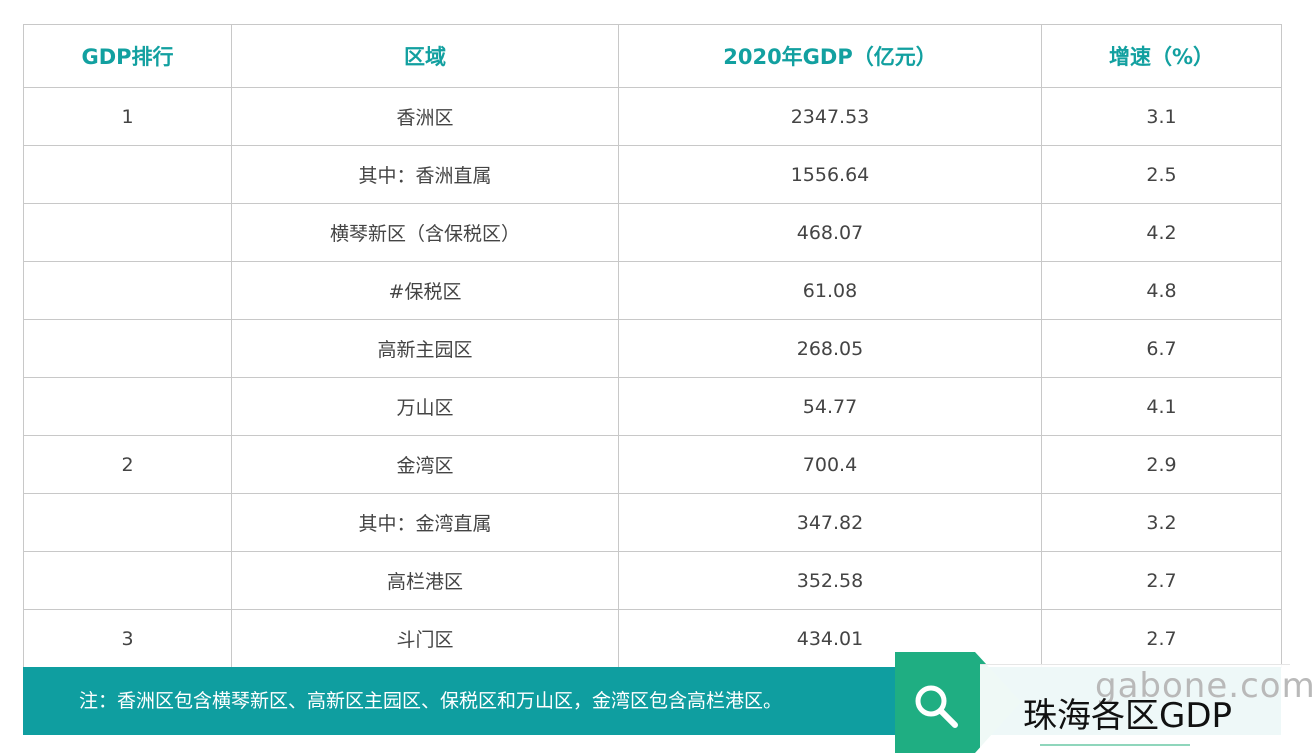 The image size is (1314, 754). I want to click on cell-region: 其中：金湾直属, so click(425, 522).